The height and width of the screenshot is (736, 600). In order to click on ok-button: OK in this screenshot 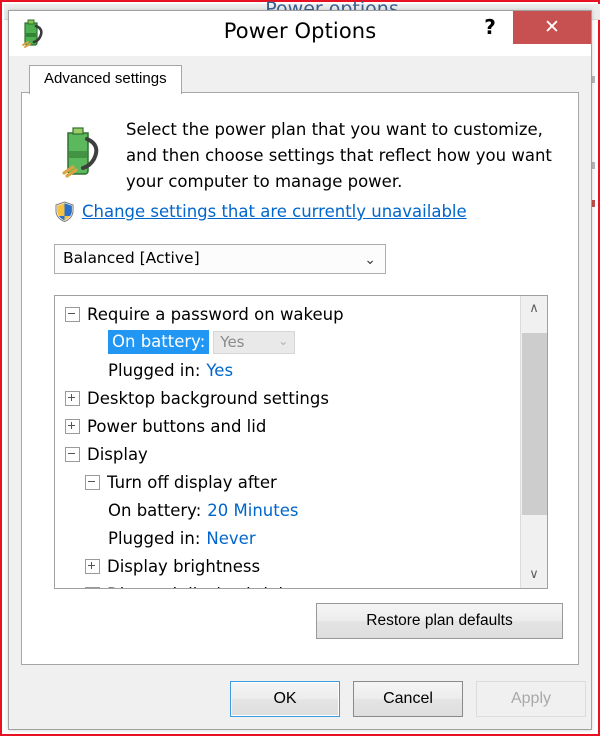, I will do `click(285, 699)`.